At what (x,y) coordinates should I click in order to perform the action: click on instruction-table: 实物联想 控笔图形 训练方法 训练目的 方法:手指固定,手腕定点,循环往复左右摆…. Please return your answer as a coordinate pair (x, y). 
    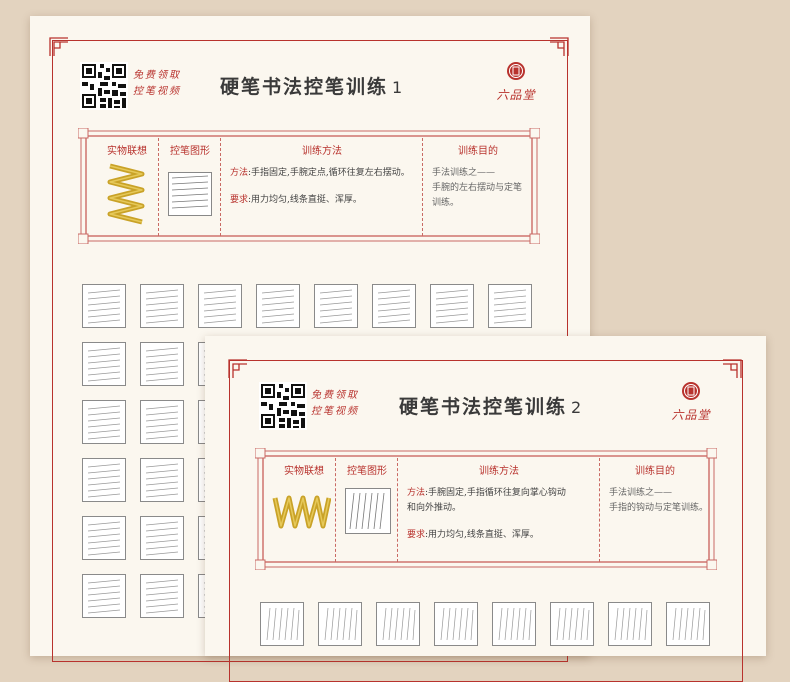
    Looking at the image, I should click on (309, 186).